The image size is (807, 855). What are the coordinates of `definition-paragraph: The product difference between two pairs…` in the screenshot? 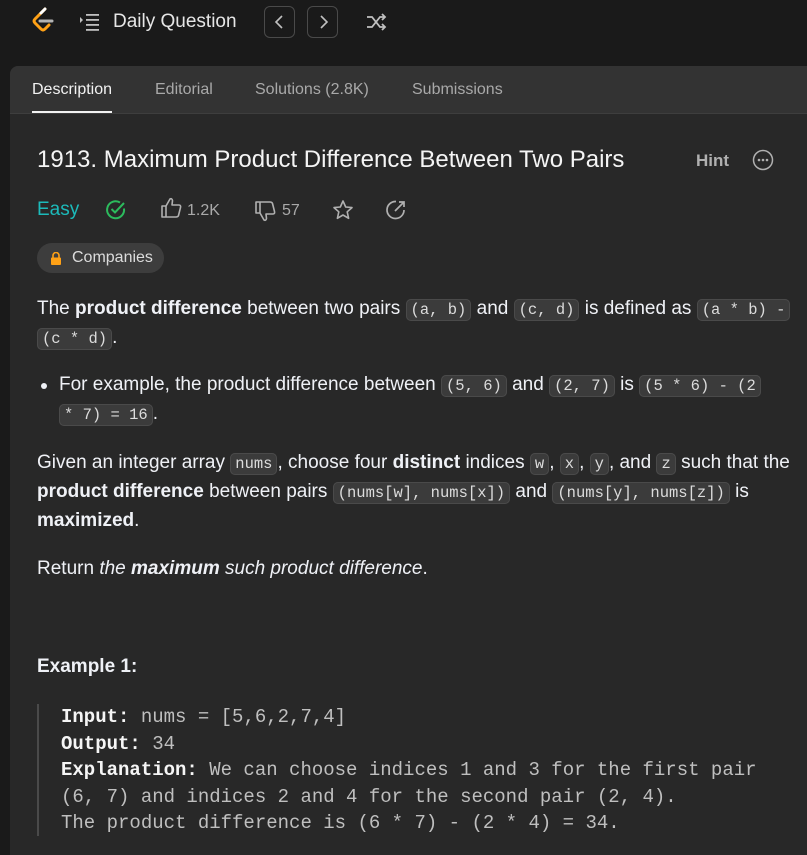 It's located at (416, 324).